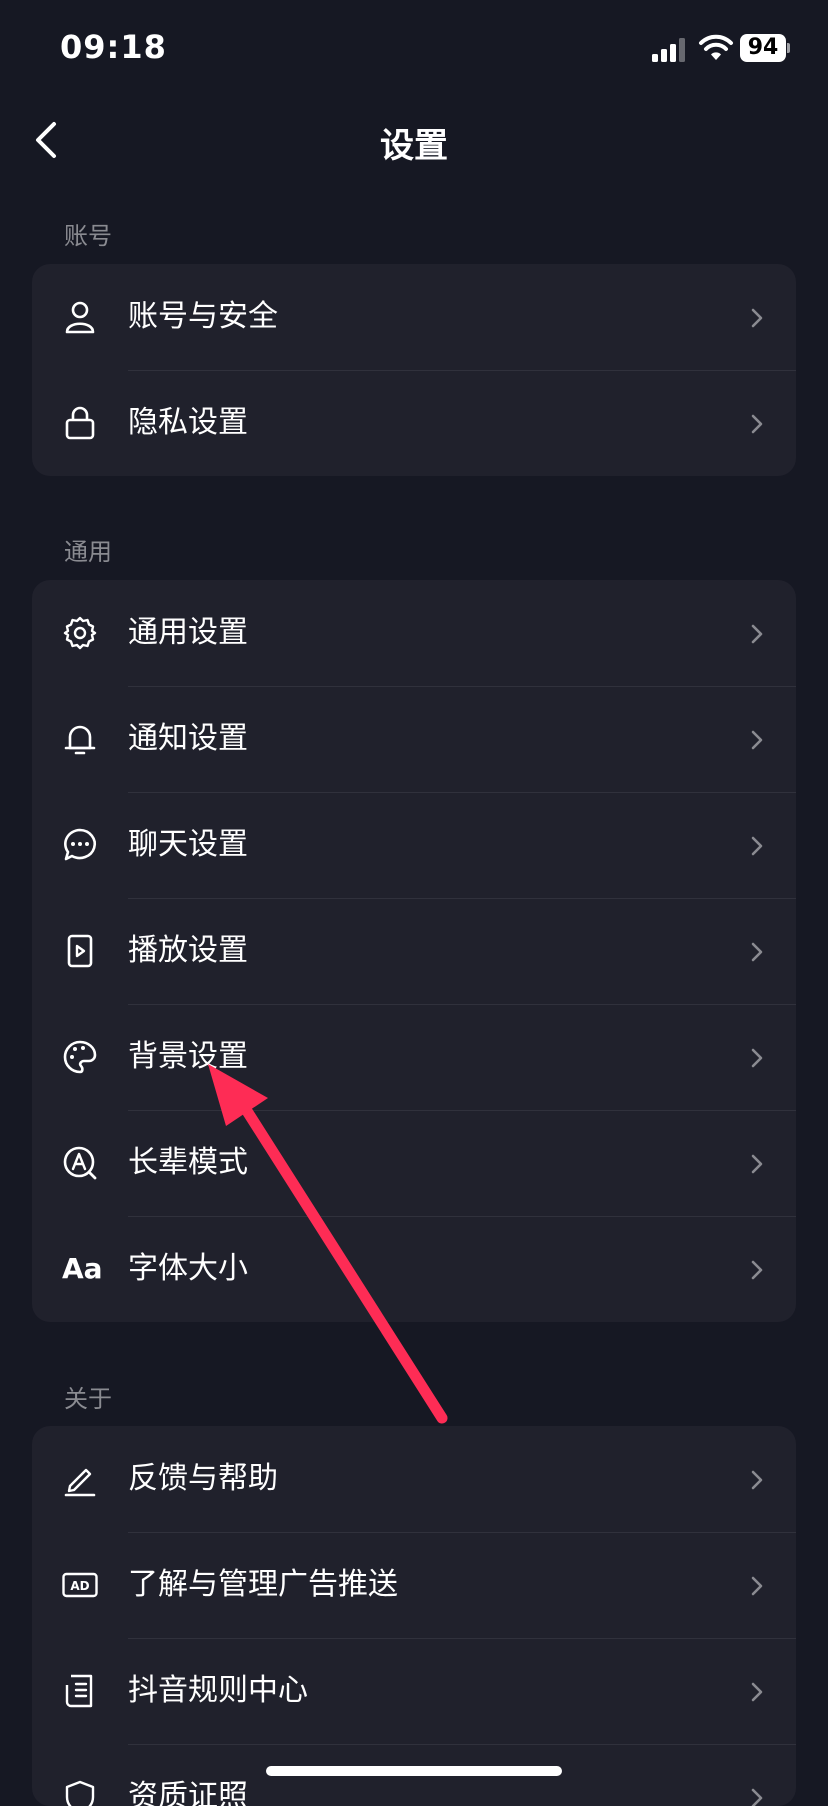 The image size is (828, 1806). What do you see at coordinates (188, 844) in the screenshot?
I see `row-label: 聊天设置` at bounding box center [188, 844].